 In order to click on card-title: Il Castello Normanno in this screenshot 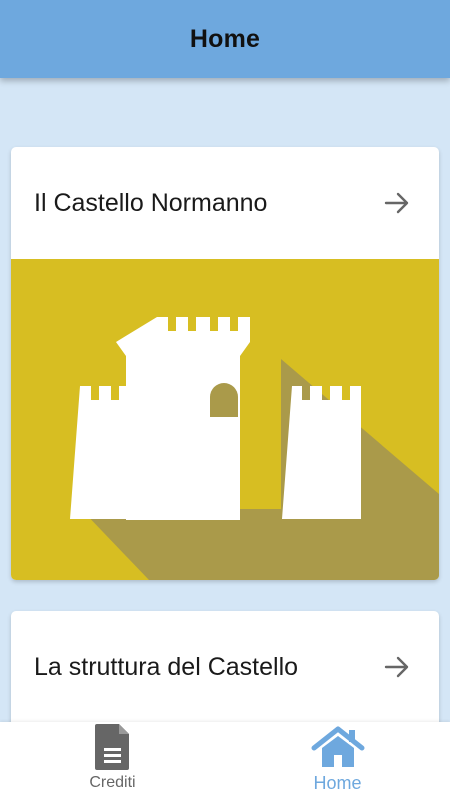, I will do `click(151, 202)`.